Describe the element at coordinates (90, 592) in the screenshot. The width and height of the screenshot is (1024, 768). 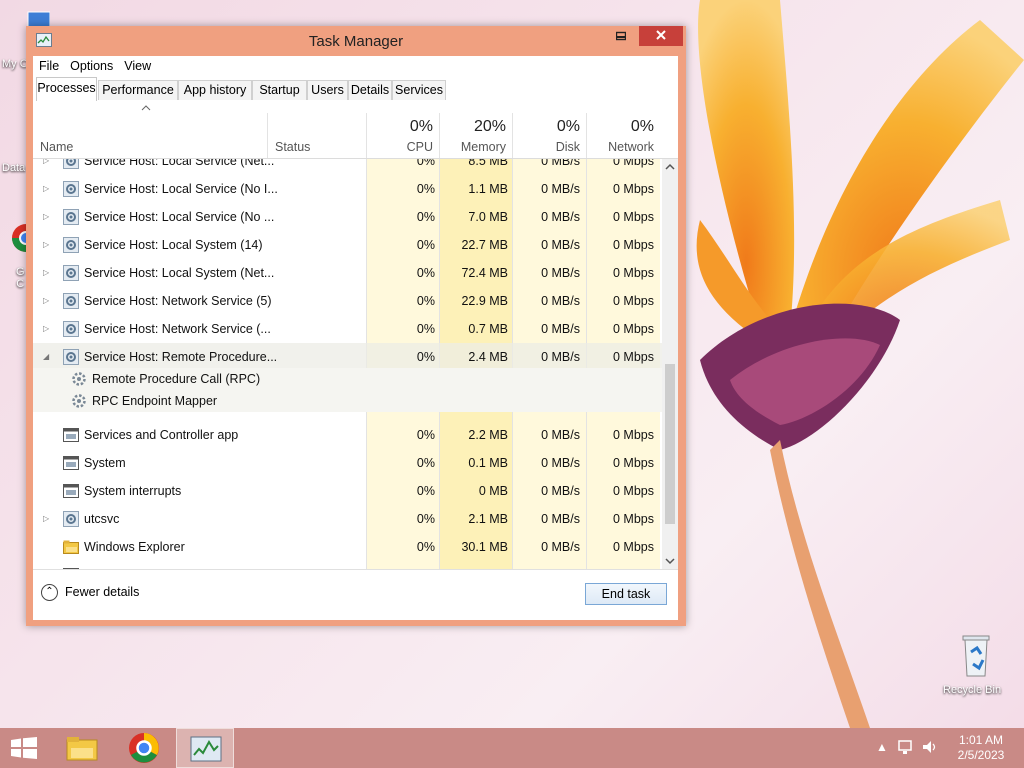
I see `fewer-details-button: ⌃ Fewer details` at that location.